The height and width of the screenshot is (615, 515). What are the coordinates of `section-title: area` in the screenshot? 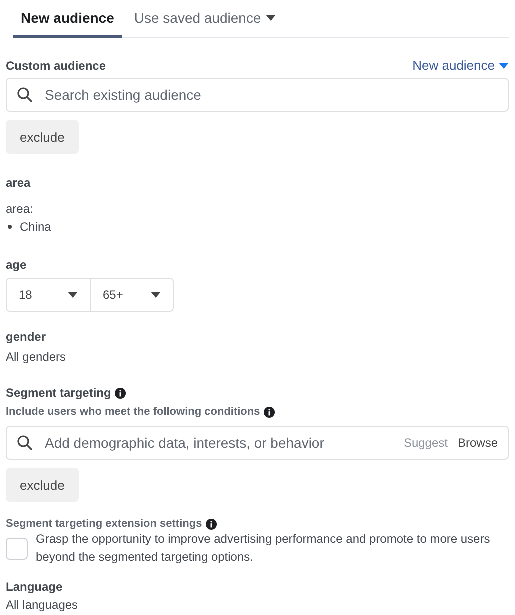 It's located at (19, 183).